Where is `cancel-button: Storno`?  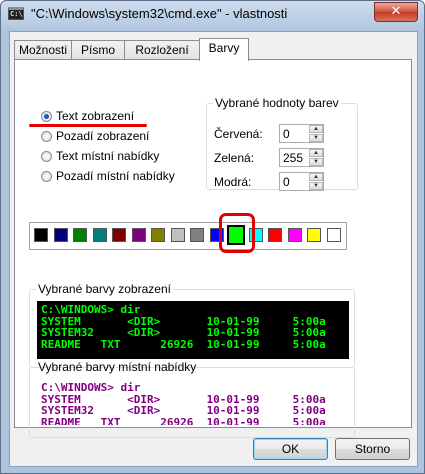 cancel-button: Storno is located at coordinates (372, 449).